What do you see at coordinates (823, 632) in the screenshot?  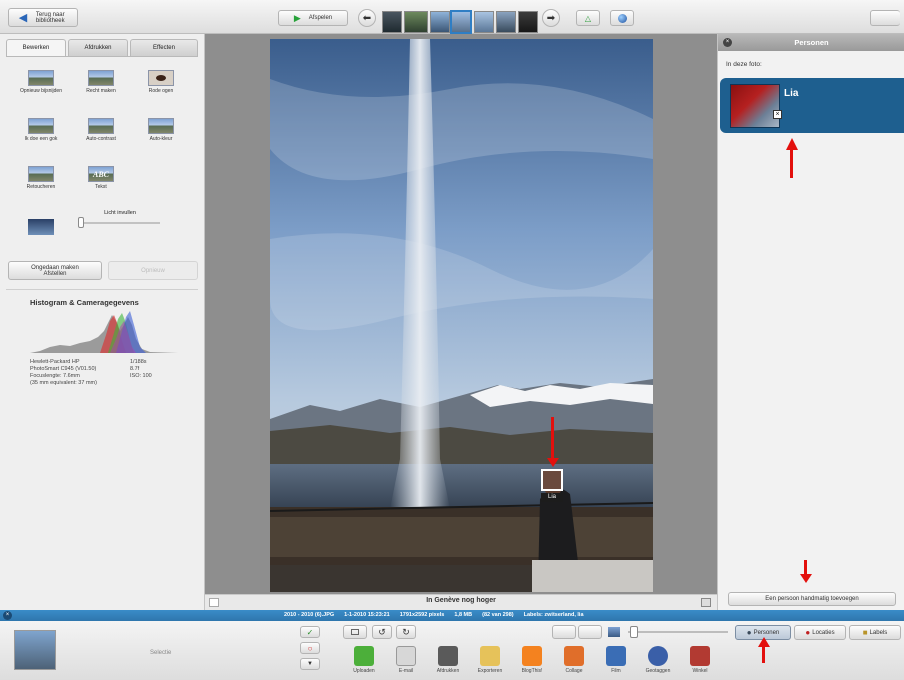 I see `tab-places-label: Locaties` at bounding box center [823, 632].